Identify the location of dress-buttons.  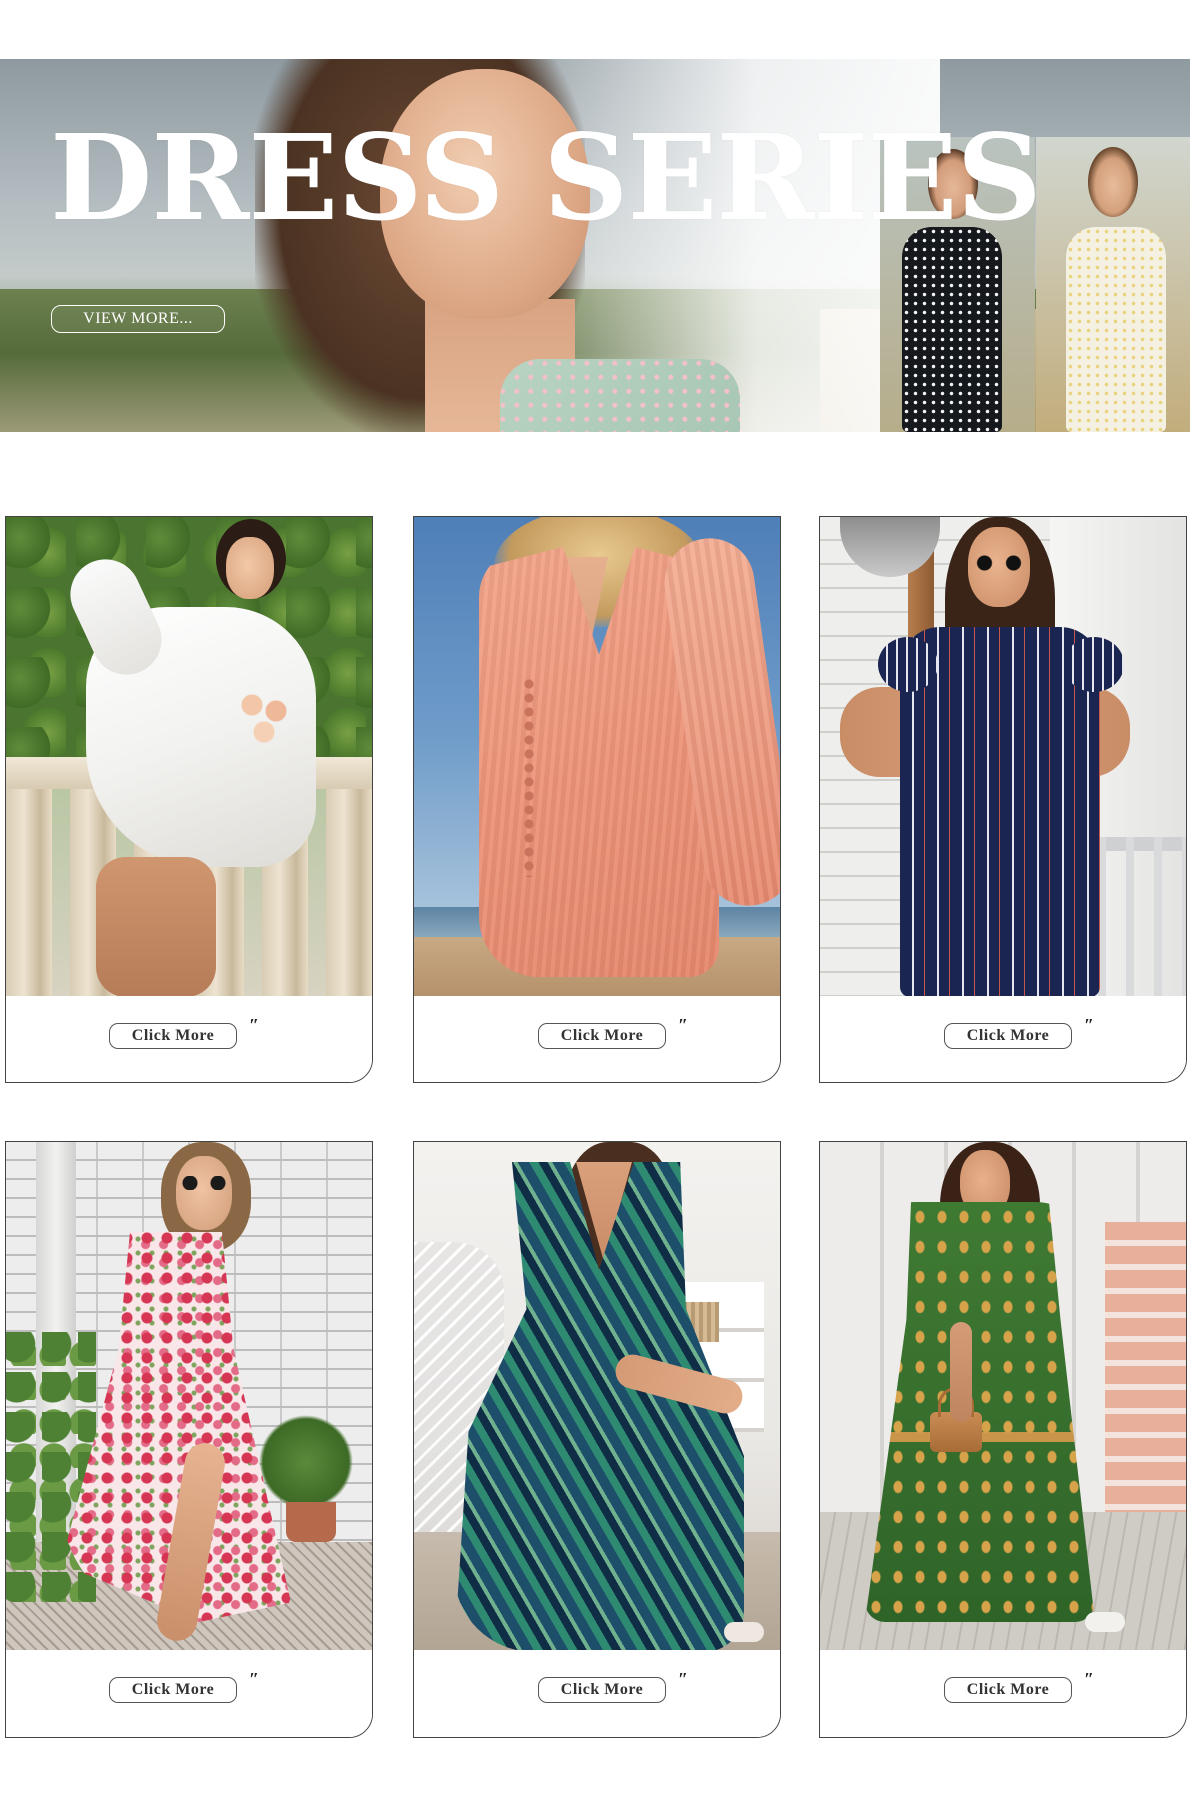
(529, 777).